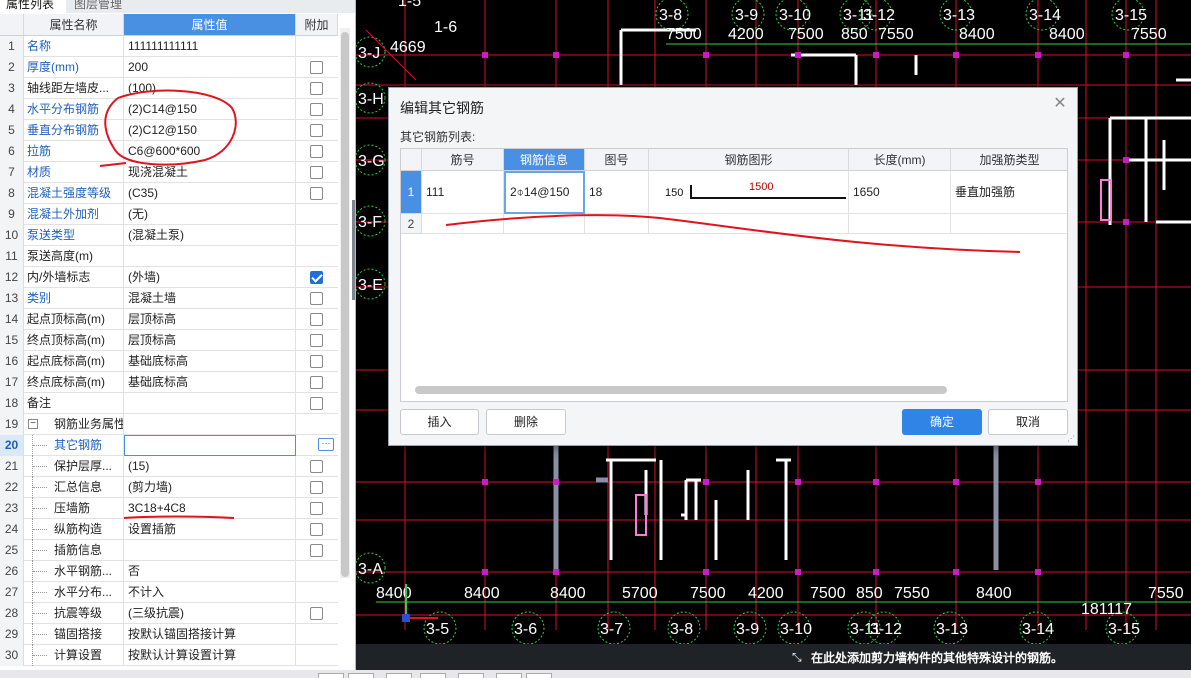 Image resolution: width=1191 pixels, height=678 pixels. Describe the element at coordinates (33, 6) in the screenshot. I see `tab-property-list: 属性列表` at that location.